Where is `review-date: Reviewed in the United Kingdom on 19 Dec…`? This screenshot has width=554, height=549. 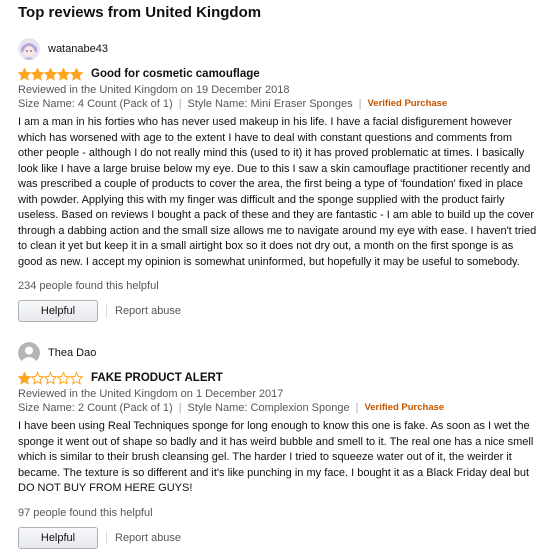 review-date: Reviewed in the United Kingdom on 19 Dec… is located at coordinates (154, 90).